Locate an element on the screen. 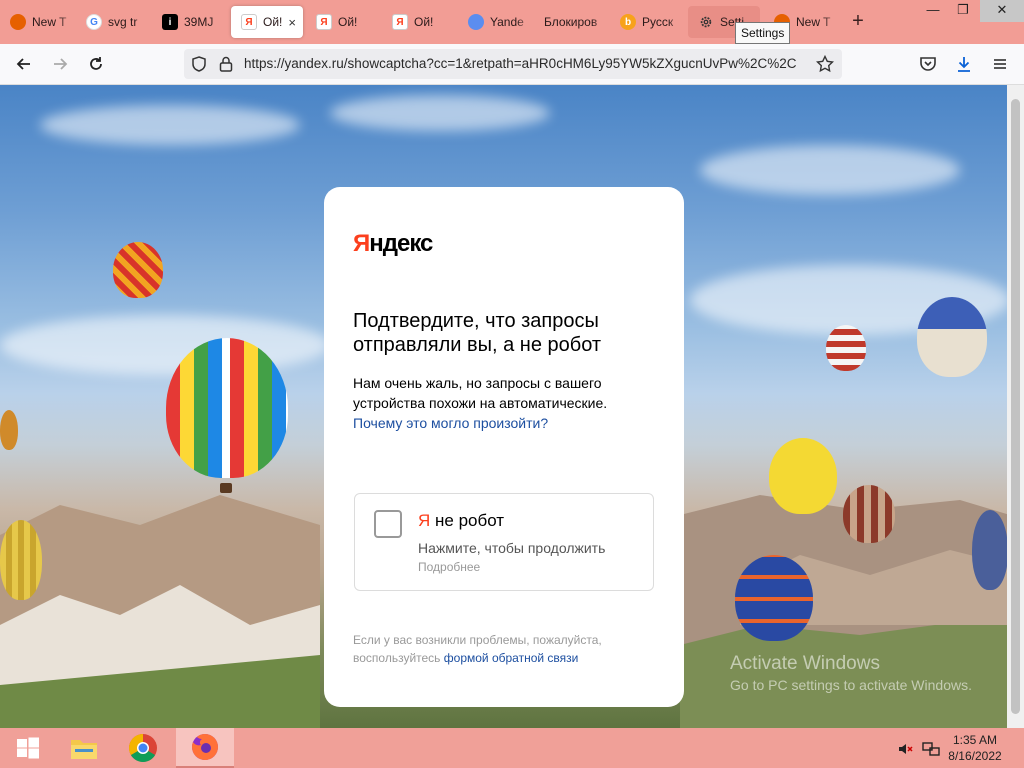  hamburger-menu-icon is located at coordinates (1000, 64).